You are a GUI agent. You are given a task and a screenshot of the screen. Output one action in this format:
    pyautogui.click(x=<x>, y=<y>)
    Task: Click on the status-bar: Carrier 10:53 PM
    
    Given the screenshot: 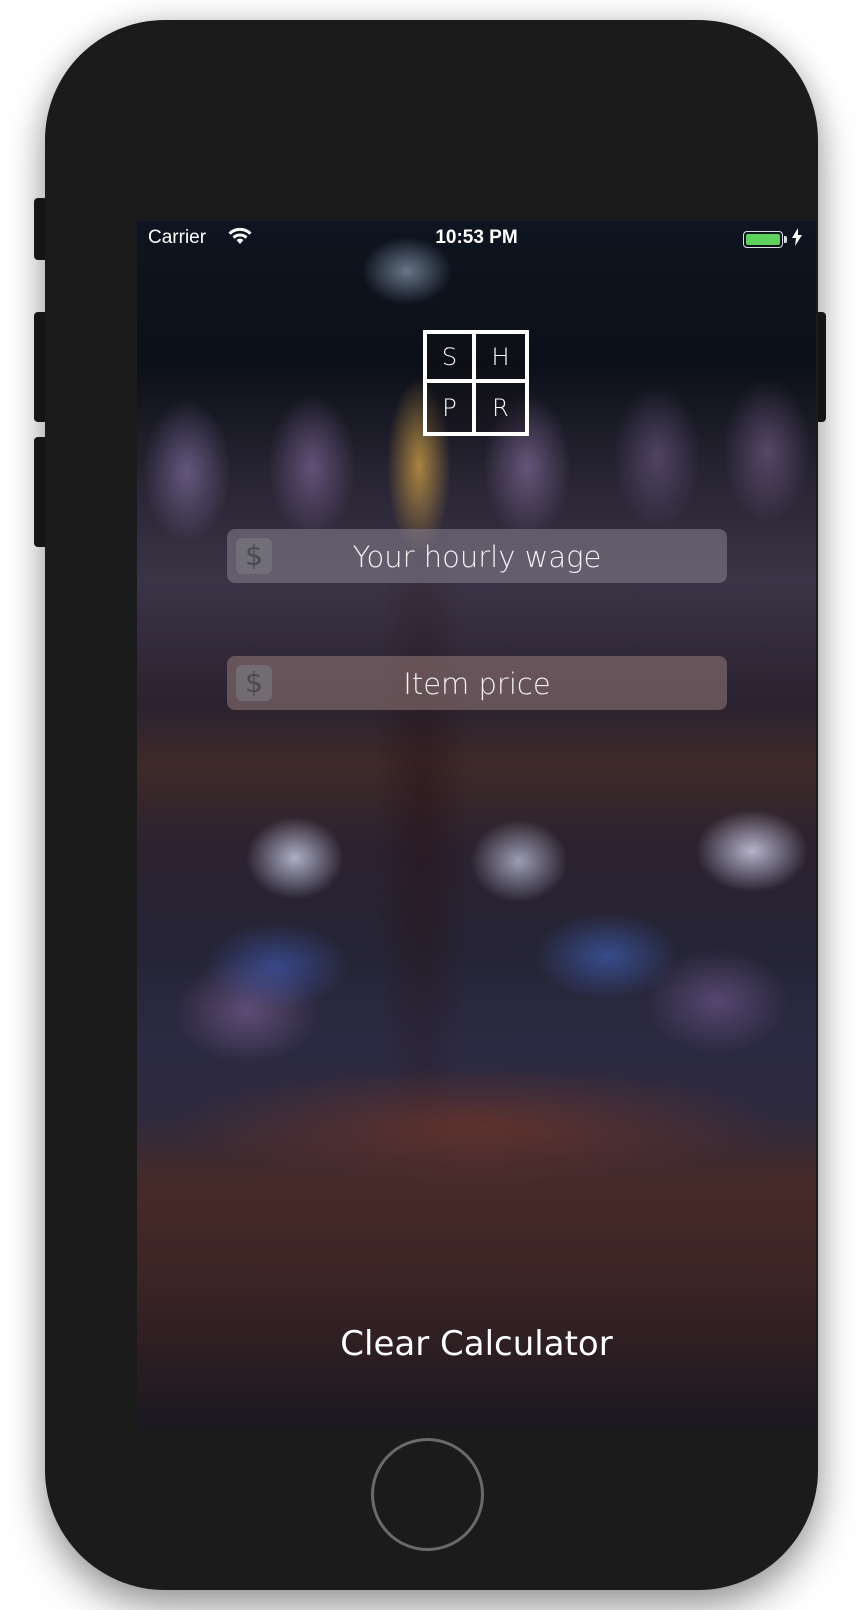 What is the action you would take?
    pyautogui.click(x=476, y=240)
    